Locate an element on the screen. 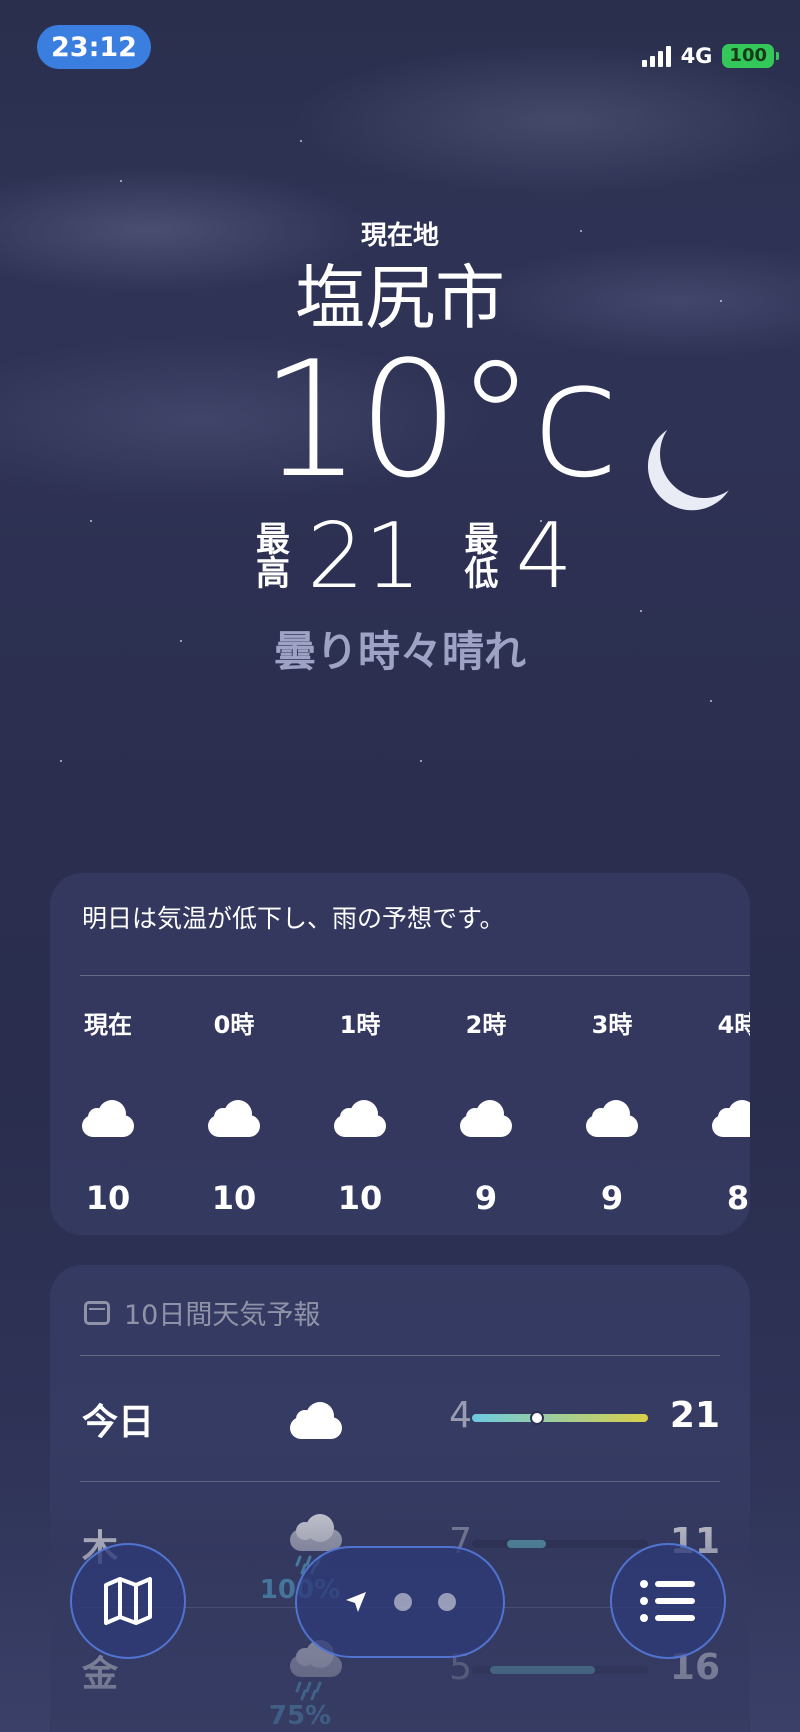  hour-label: 2時 is located at coordinates (486, 1025).